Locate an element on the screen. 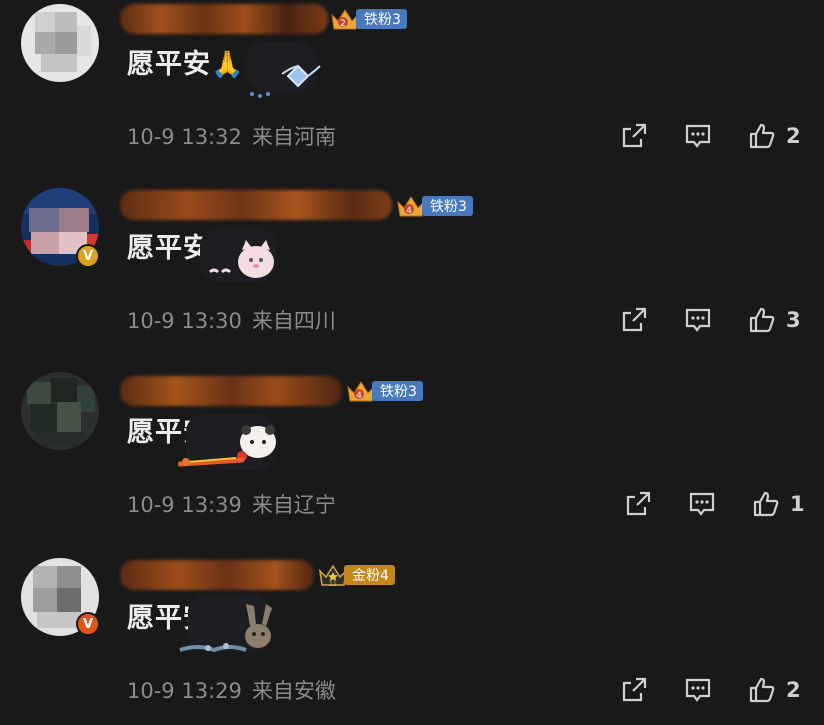  fan-badge: 2 铁粉3 is located at coordinates (368, 19).